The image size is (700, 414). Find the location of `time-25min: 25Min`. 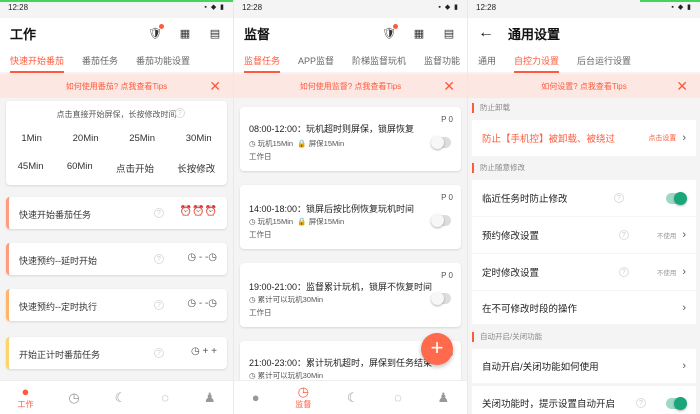

time-25min: 25Min is located at coordinates (142, 138).